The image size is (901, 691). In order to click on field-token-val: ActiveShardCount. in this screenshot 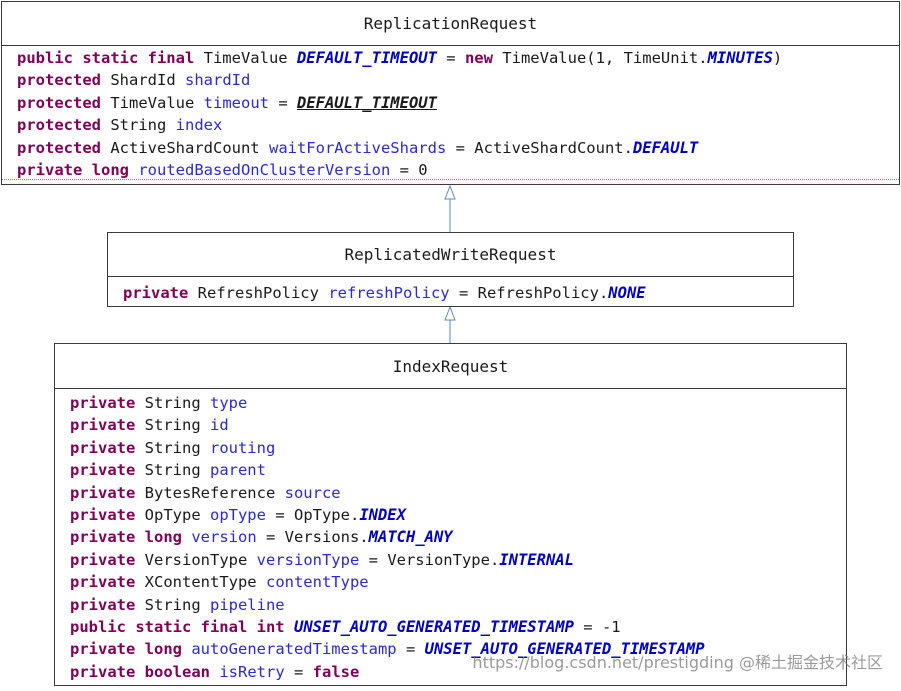, I will do `click(553, 147)`.